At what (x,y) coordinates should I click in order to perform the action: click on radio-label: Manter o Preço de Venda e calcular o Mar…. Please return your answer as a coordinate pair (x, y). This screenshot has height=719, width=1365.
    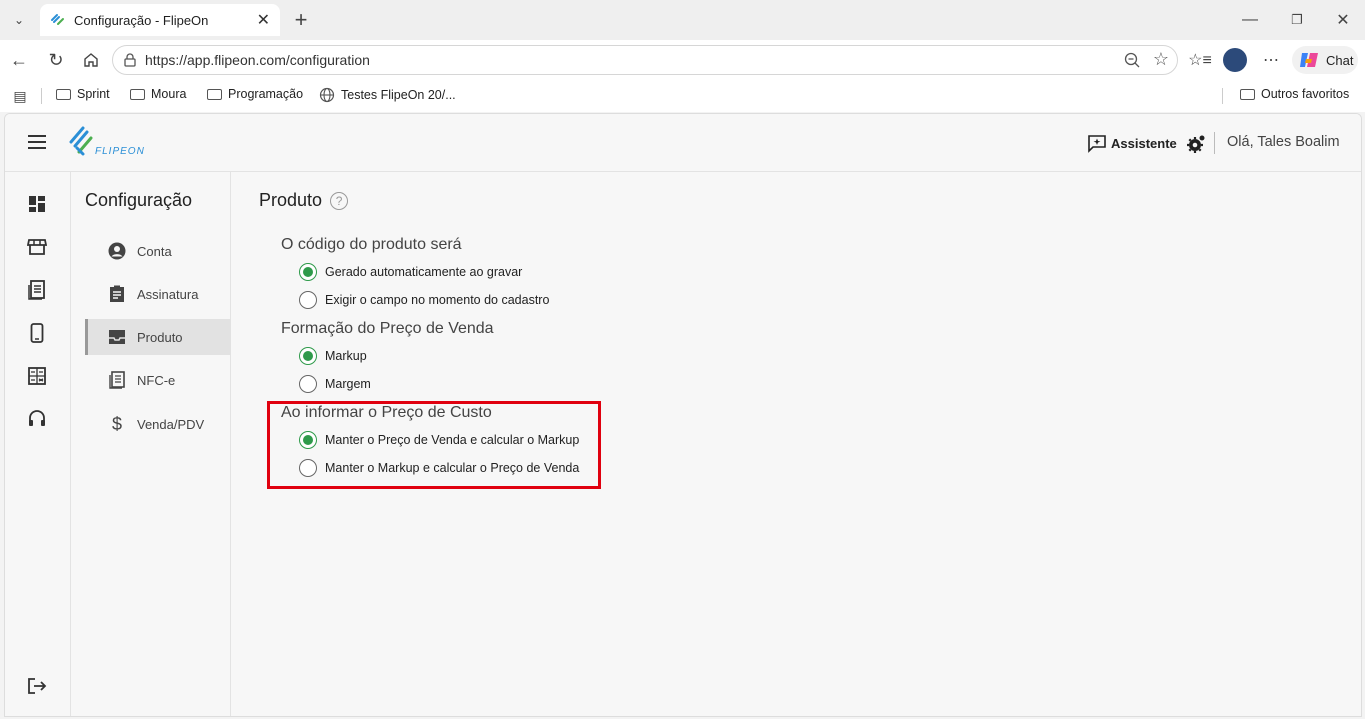
    Looking at the image, I should click on (452, 440).